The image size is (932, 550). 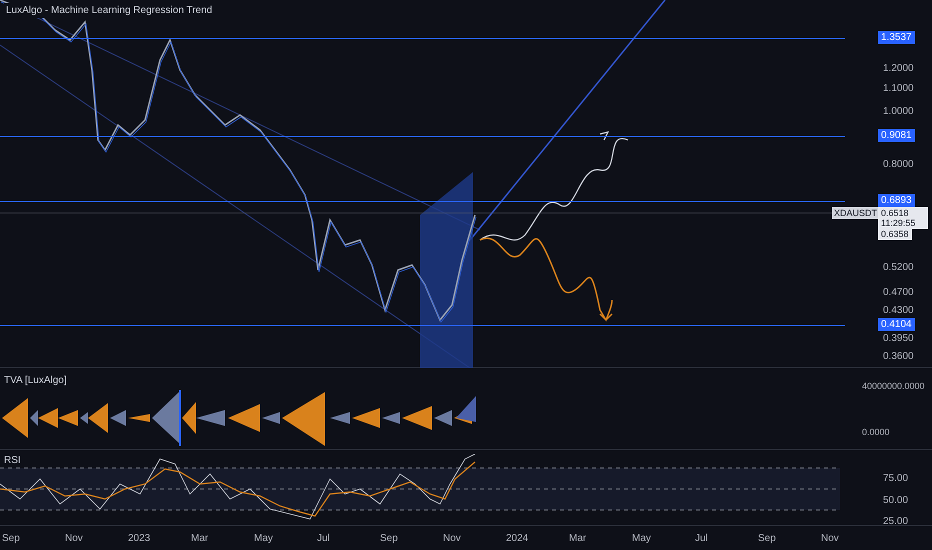 I want to click on volume-axis-label: 40000000.0000, so click(x=893, y=386).